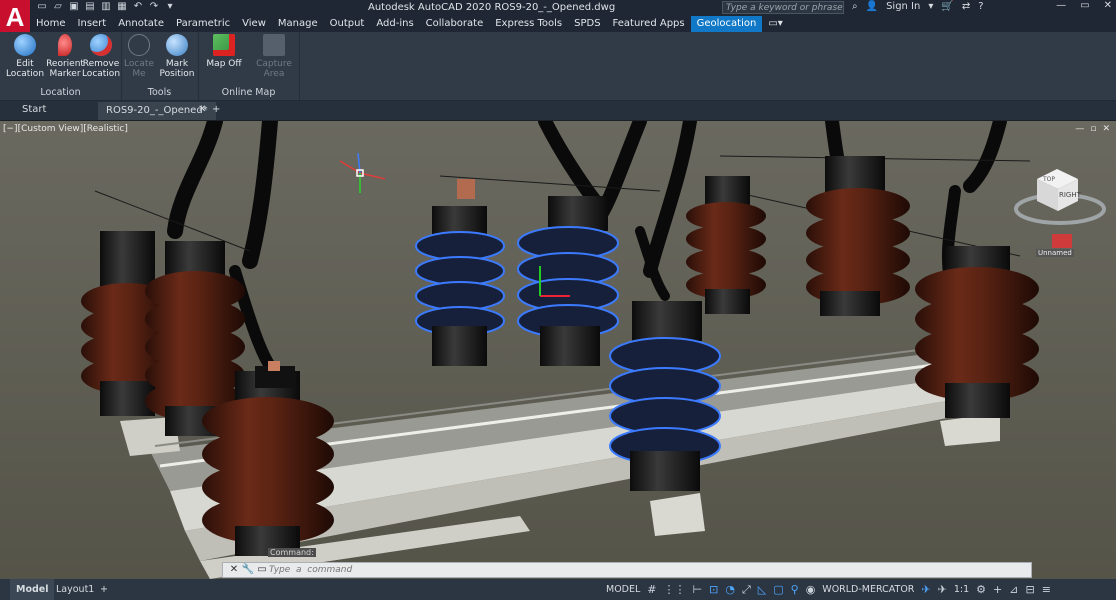 The height and width of the screenshot is (600, 1116). What do you see at coordinates (32, 589) in the screenshot?
I see `model-layout-tab: Model` at bounding box center [32, 589].